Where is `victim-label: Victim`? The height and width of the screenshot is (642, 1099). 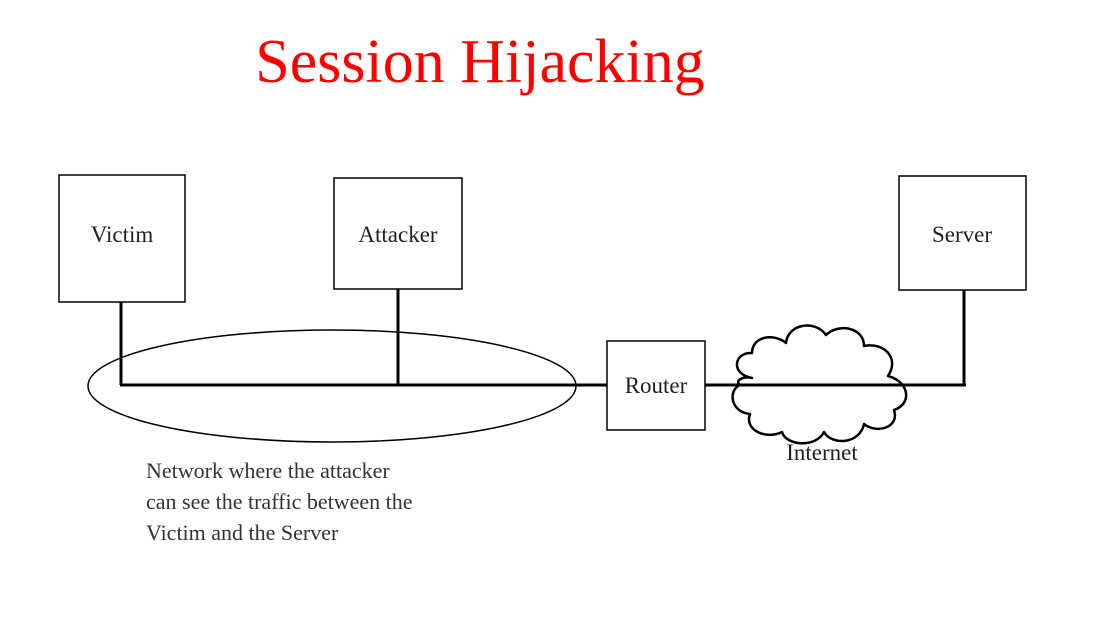
victim-label: Victim is located at coordinates (122, 234).